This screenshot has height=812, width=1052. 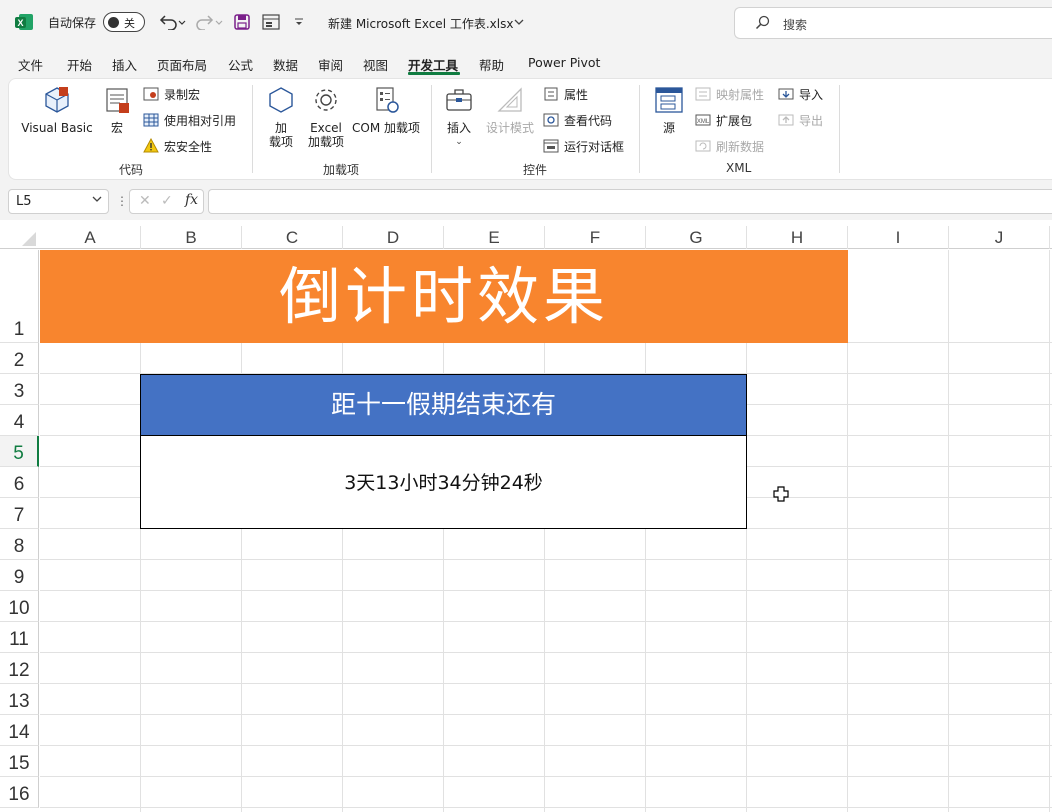 What do you see at coordinates (124, 22) in the screenshot?
I see `autosave-toggle: 关` at bounding box center [124, 22].